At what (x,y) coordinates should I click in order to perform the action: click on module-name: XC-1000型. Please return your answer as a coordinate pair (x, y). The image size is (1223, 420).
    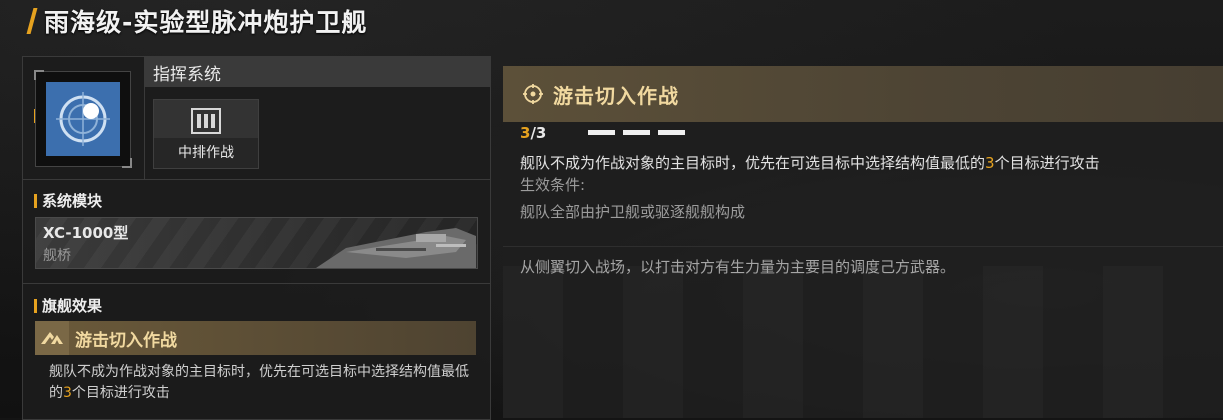
    Looking at the image, I should click on (86, 233).